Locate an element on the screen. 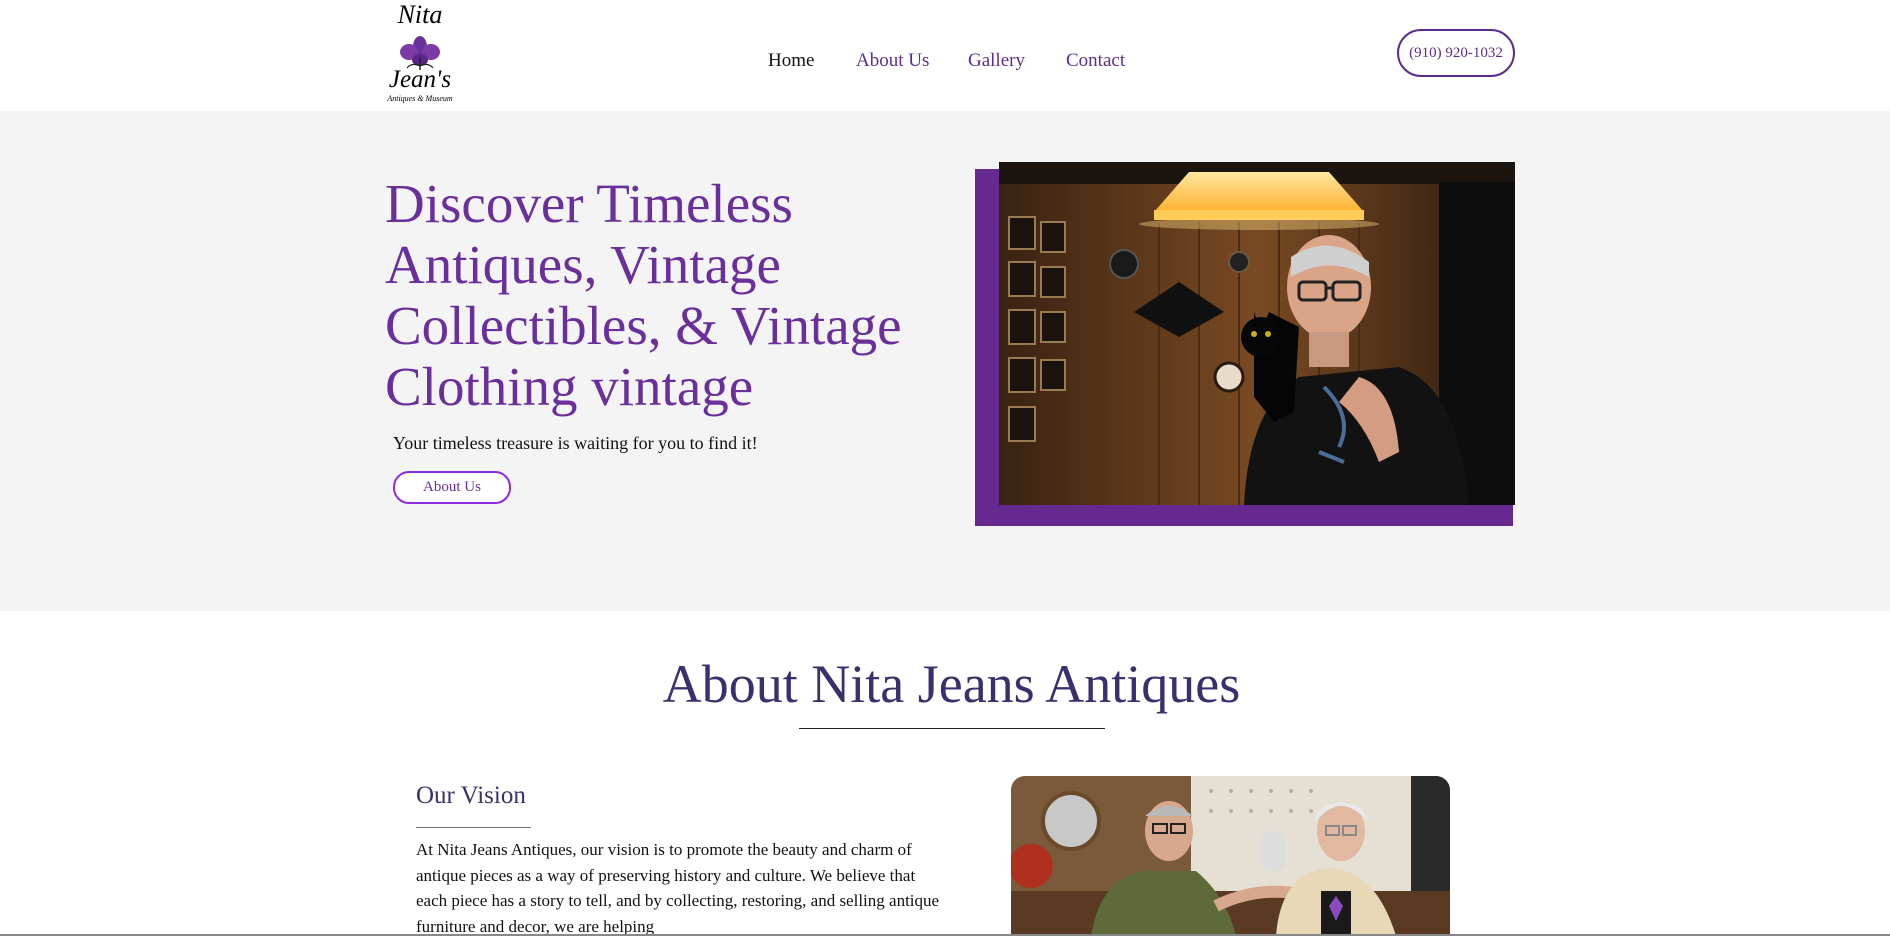 This screenshot has height=939, width=1890. about-photo-illustration is located at coordinates (1230, 856).